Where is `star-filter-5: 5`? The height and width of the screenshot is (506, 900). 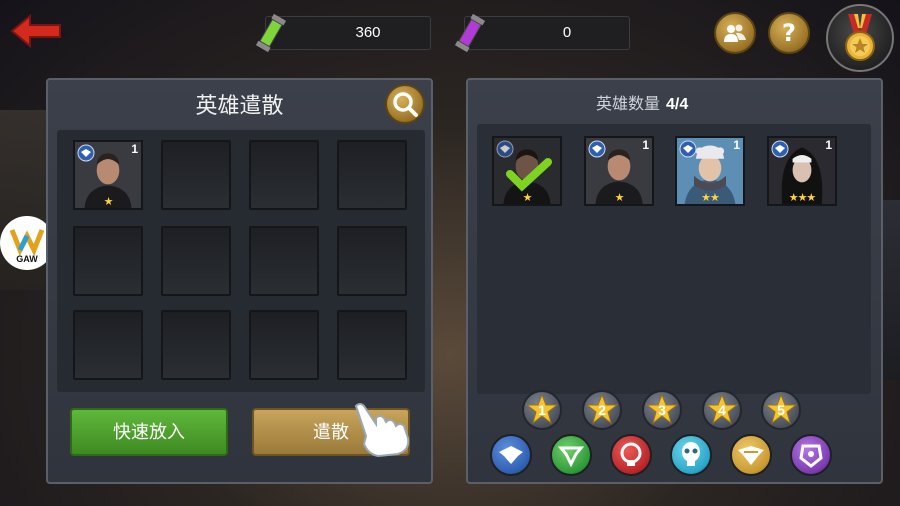 star-filter-5: 5 is located at coordinates (781, 410).